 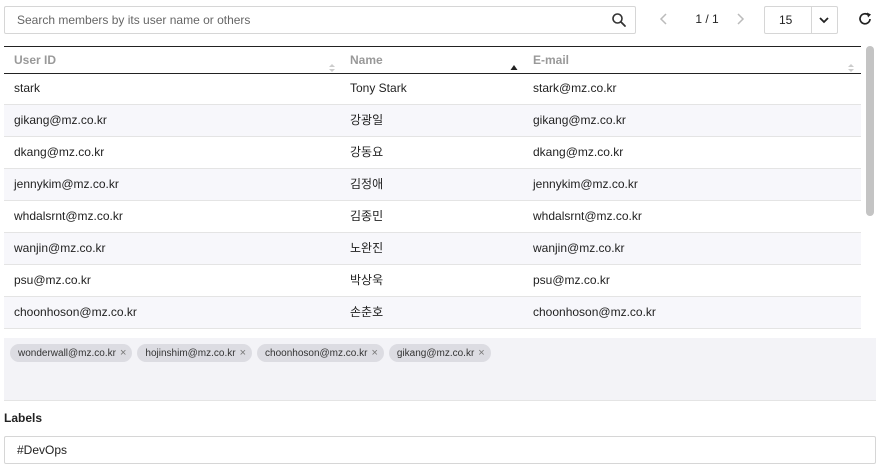 What do you see at coordinates (378, 88) in the screenshot?
I see `cell-name: Tony Stark` at bounding box center [378, 88].